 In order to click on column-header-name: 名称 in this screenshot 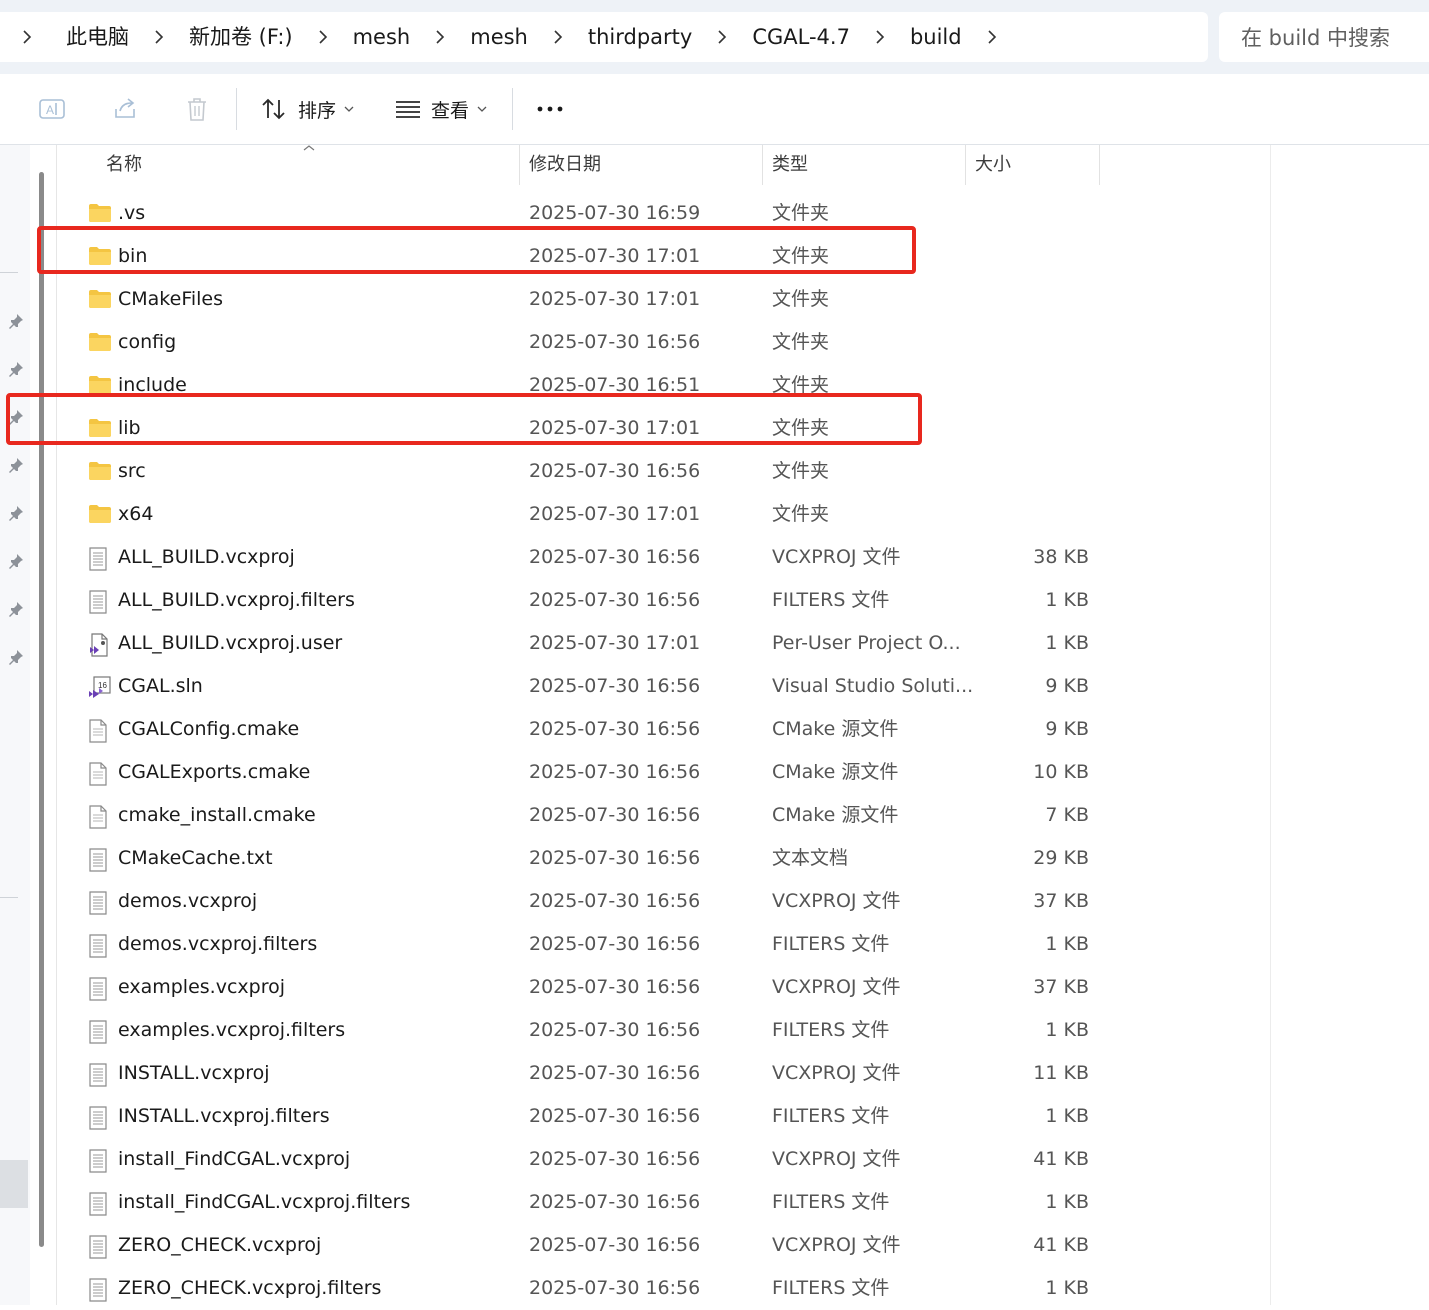, I will do `click(124, 165)`.